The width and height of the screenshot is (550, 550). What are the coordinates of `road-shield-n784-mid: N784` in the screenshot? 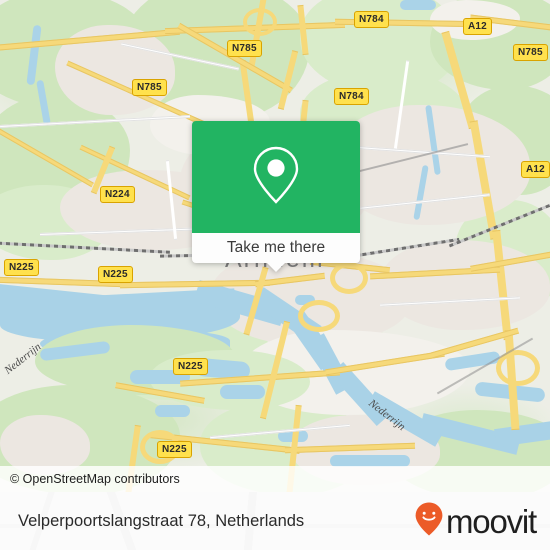 It's located at (351, 96).